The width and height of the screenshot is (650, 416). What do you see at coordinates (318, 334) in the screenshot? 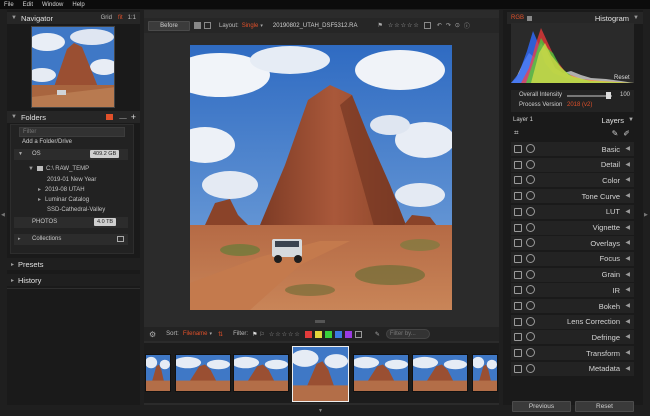
I see `yellow-swatch` at bounding box center [318, 334].